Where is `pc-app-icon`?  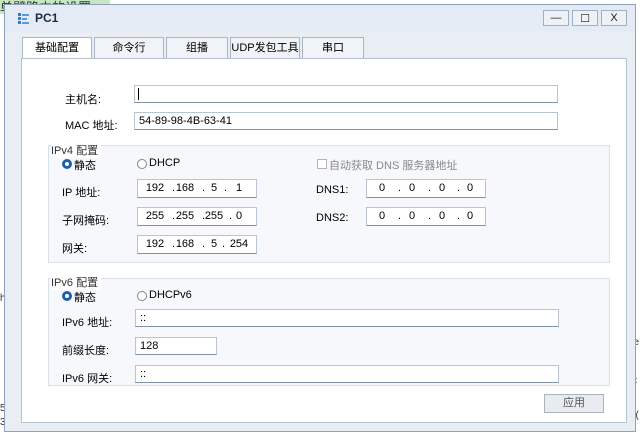
pc-app-icon is located at coordinates (23, 18).